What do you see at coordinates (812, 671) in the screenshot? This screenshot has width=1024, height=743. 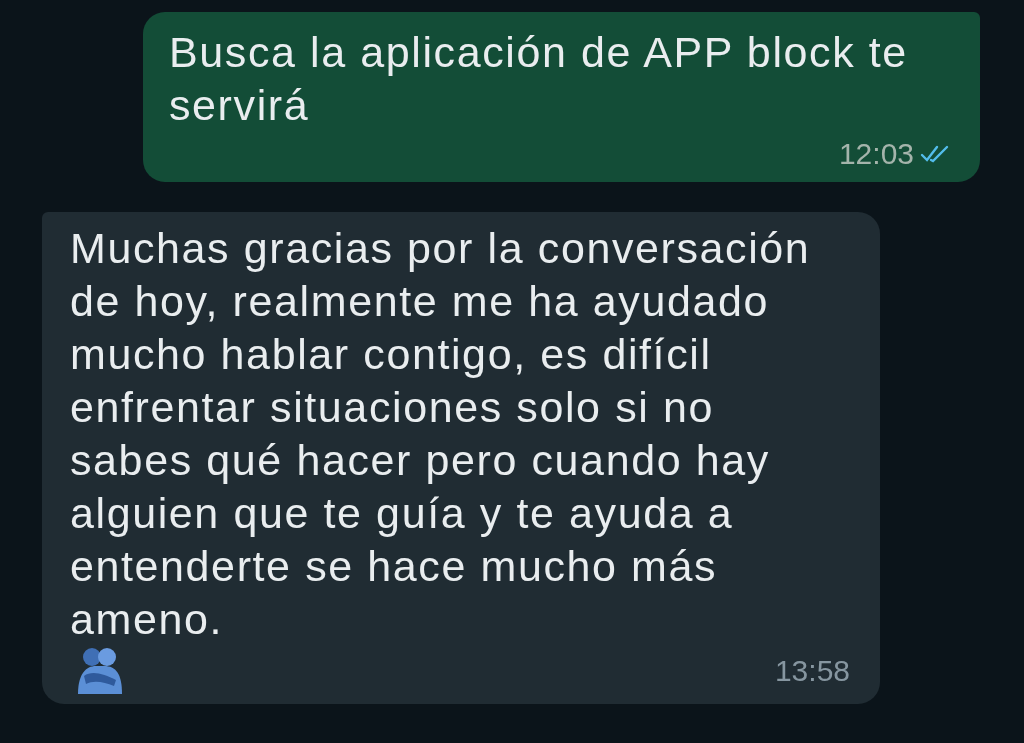 I see `message-time: 13:58` at bounding box center [812, 671].